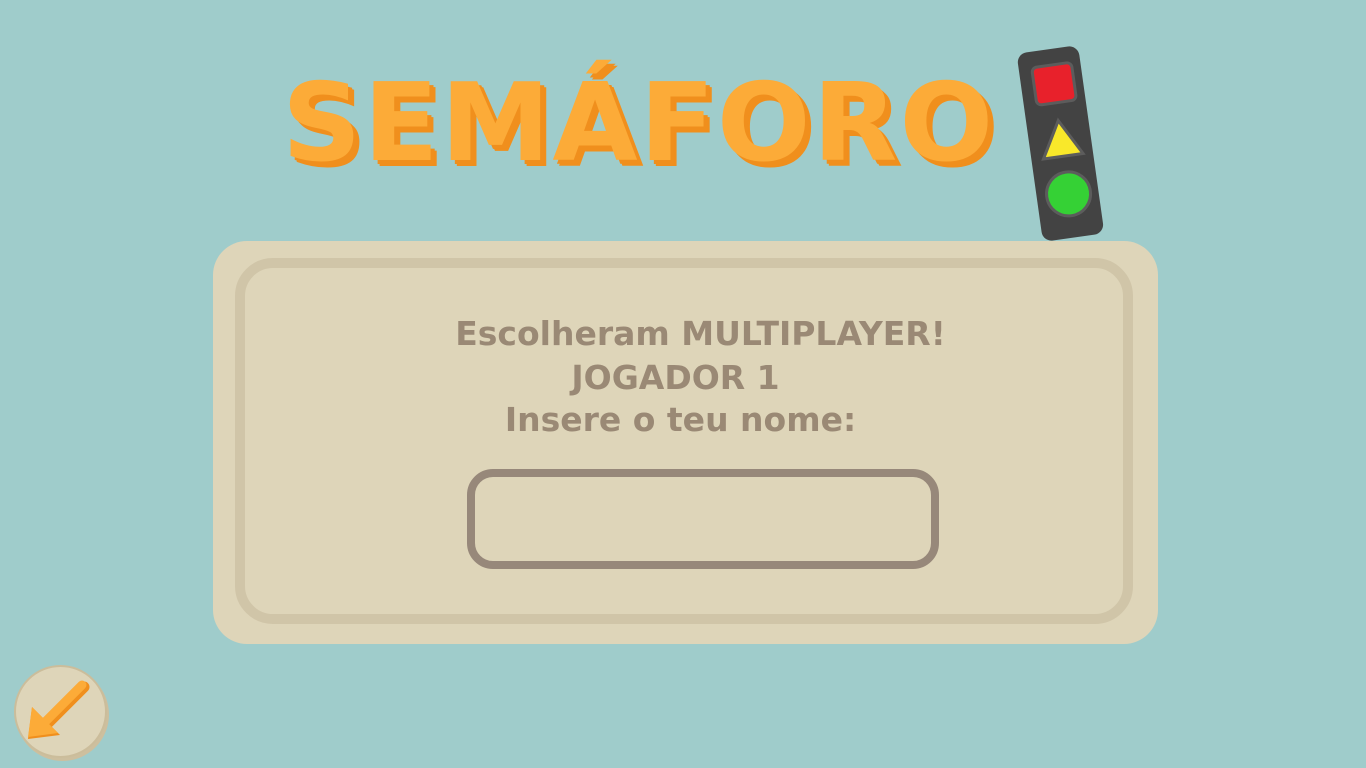 This screenshot has height=768, width=1366. What do you see at coordinates (639, 123) in the screenshot?
I see `logo-title: SEMÁFORO` at bounding box center [639, 123].